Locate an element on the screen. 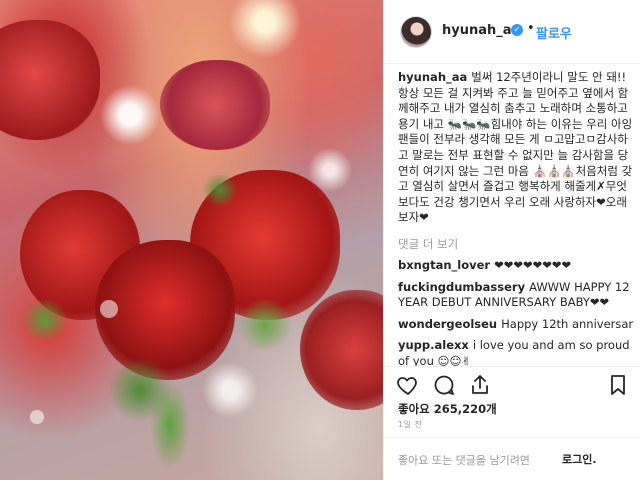 This screenshot has width=640, height=480. comment-item: bxngtan_lover ❤❤❤❤❤❤❤❤ is located at coordinates (516, 266).